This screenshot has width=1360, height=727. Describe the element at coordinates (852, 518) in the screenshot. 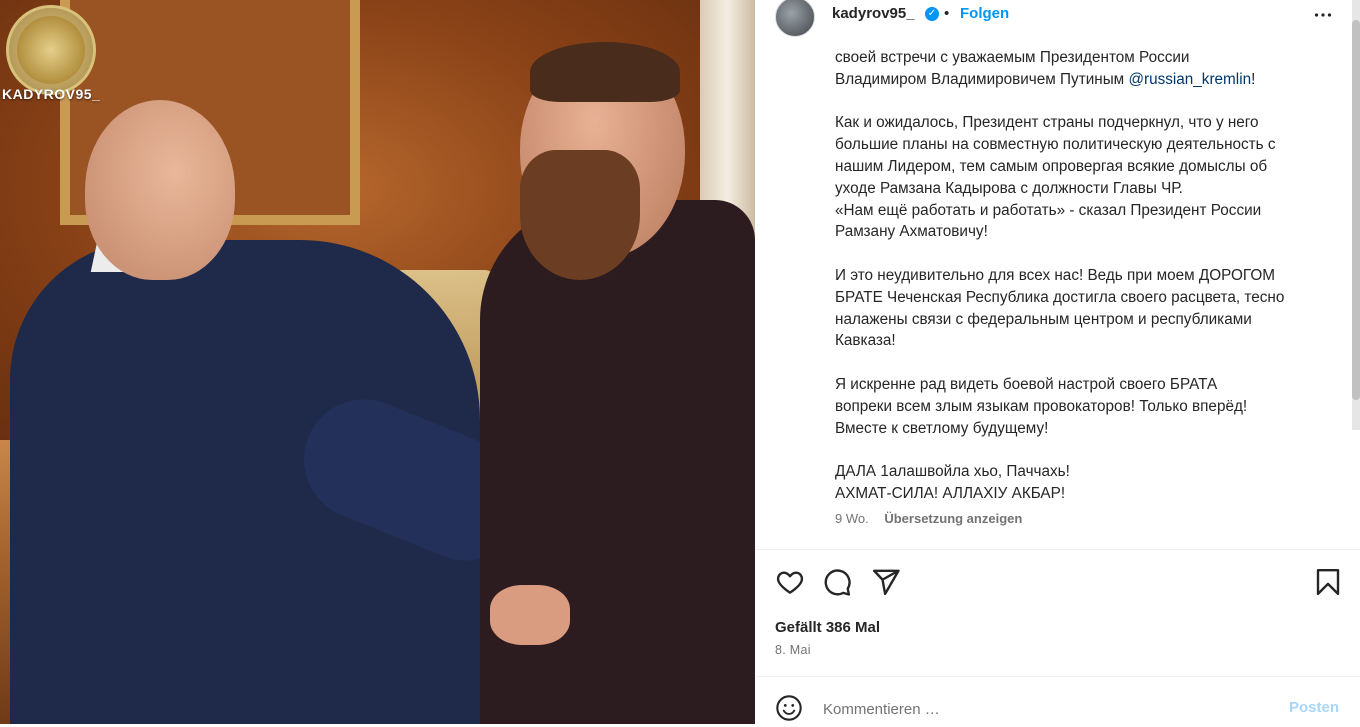

I see `post-age: 9 Wo.` at that location.